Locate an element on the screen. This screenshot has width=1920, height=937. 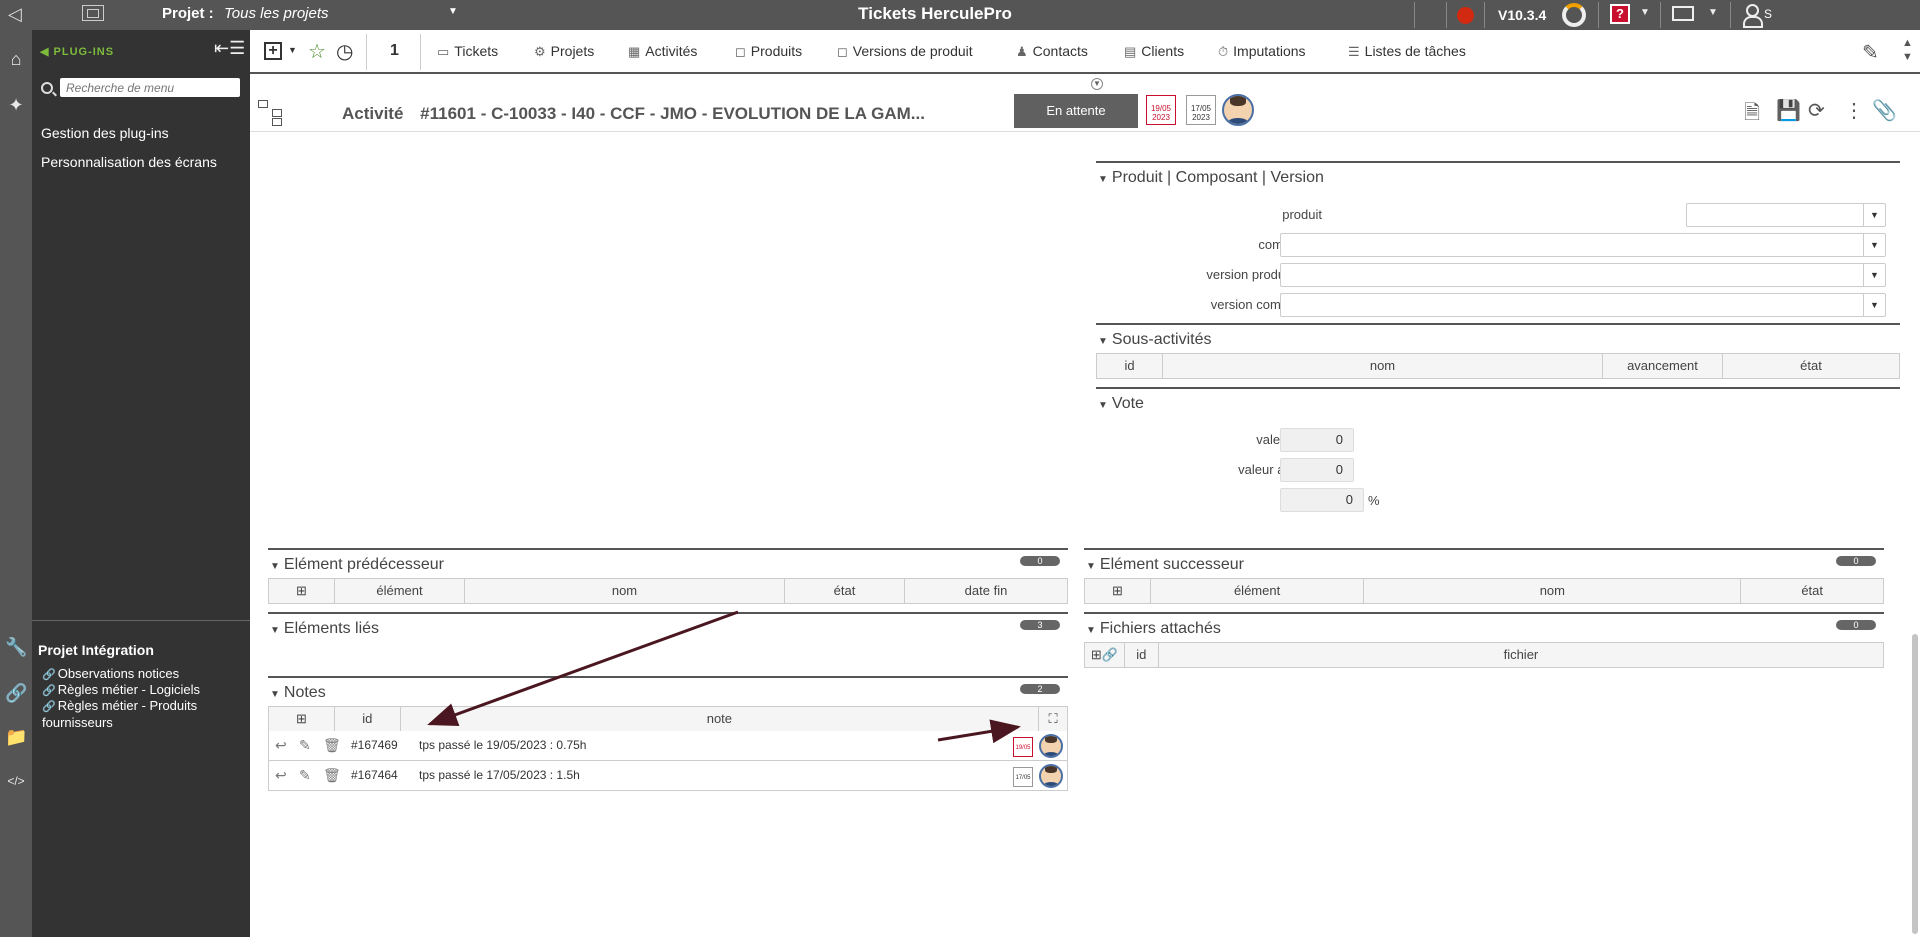
save-icon: 💾 is located at coordinates (1788, 110).